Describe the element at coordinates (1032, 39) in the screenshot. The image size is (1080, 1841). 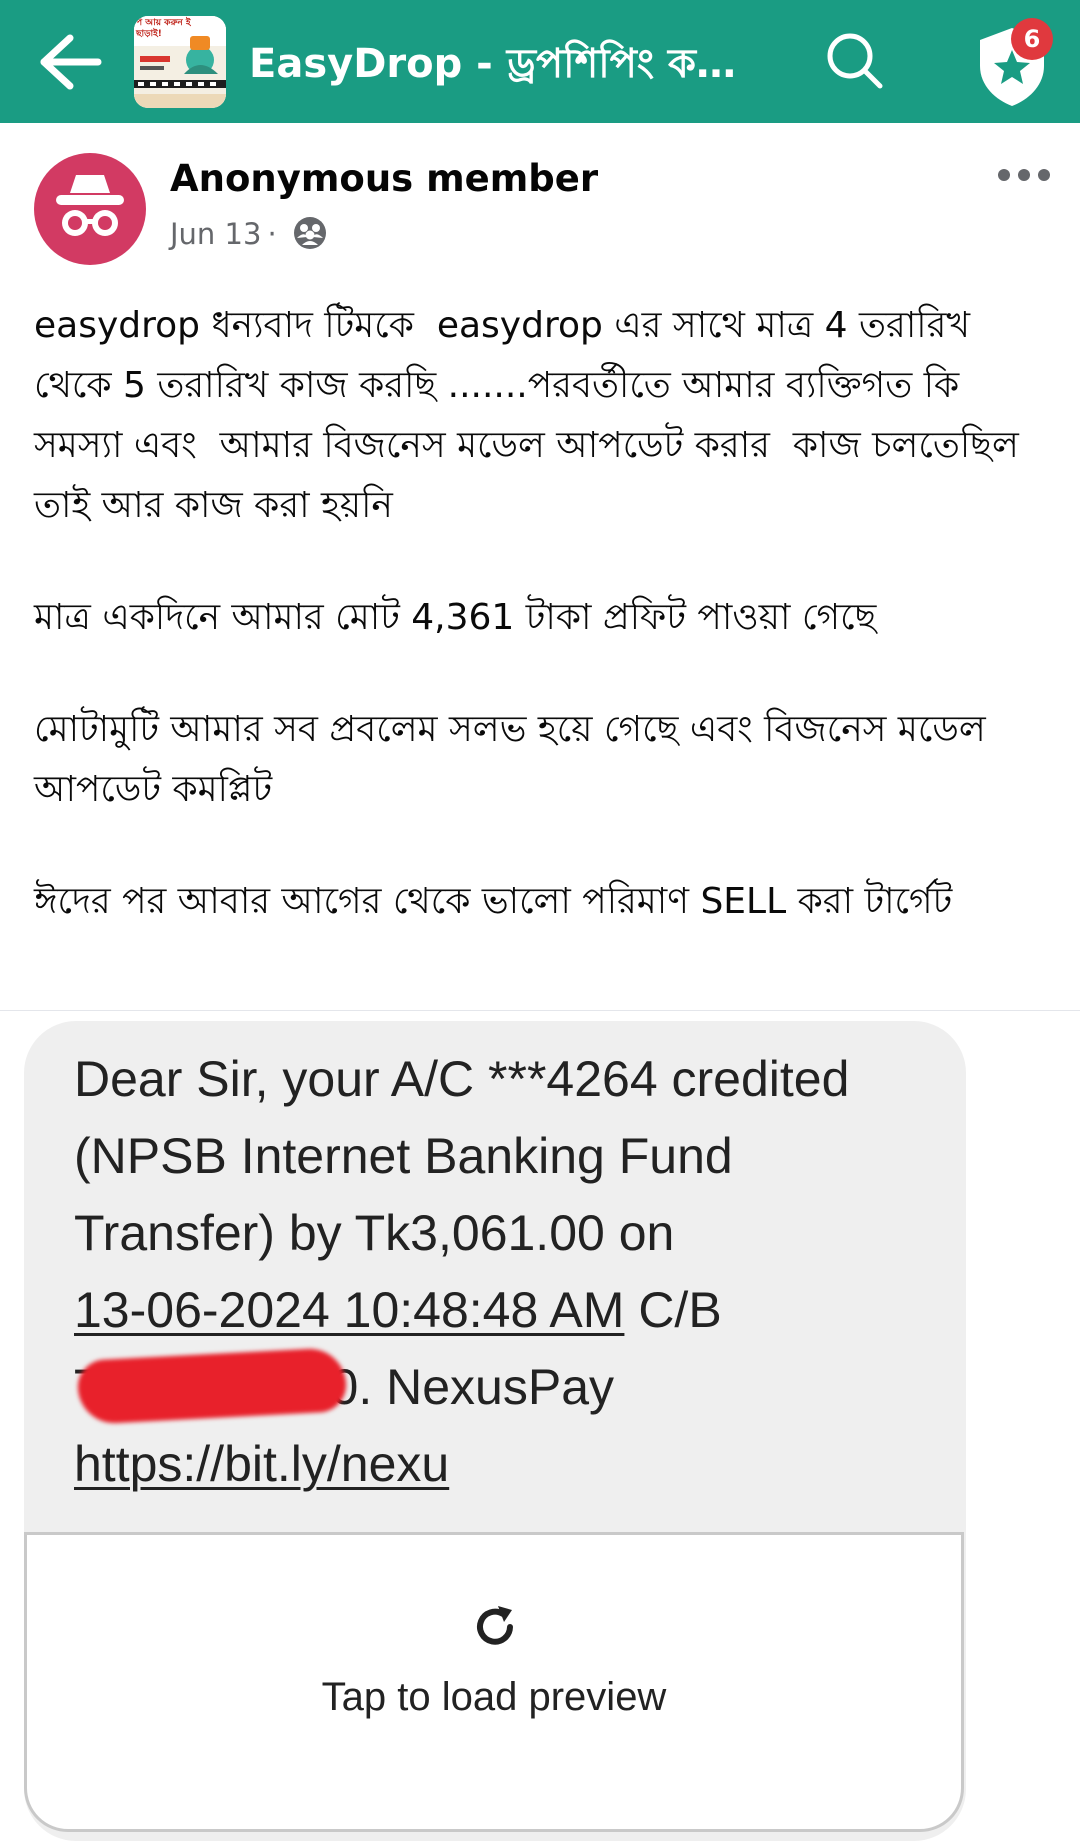
I see `notification-badge: 6` at that location.